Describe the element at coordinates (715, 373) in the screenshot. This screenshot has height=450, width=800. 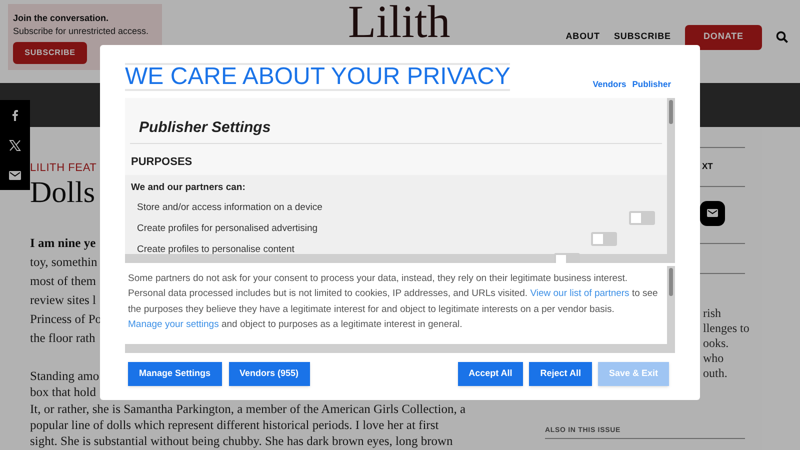
I see `sidebar-text: outh.` at that location.